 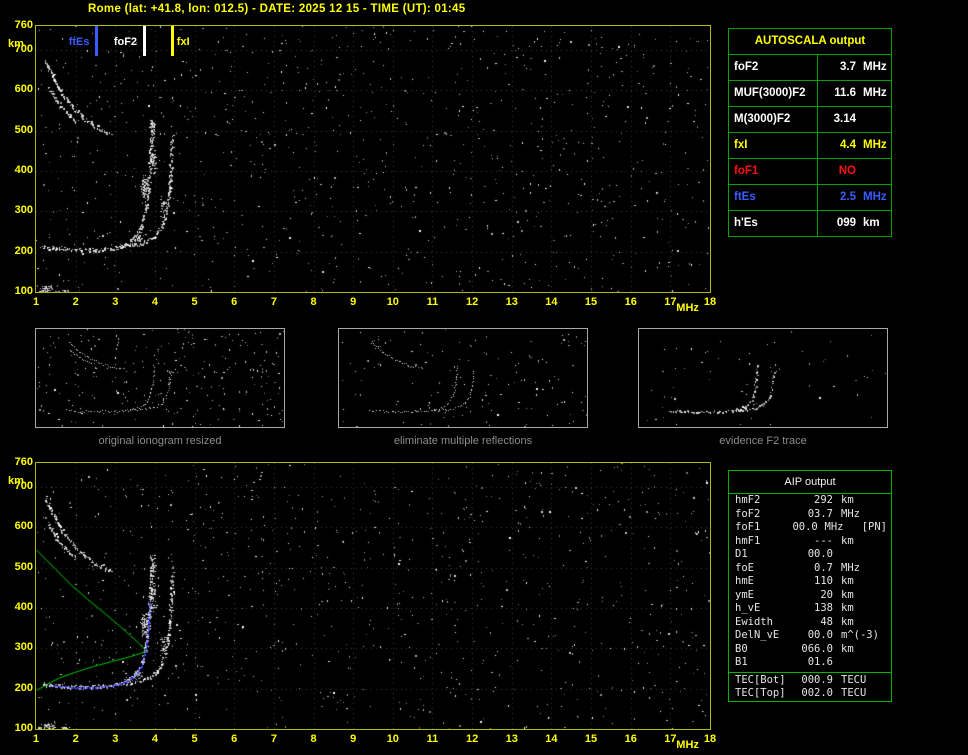 What do you see at coordinates (850, 567) in the screenshot?
I see `aip-param-unit: MHz` at bounding box center [850, 567].